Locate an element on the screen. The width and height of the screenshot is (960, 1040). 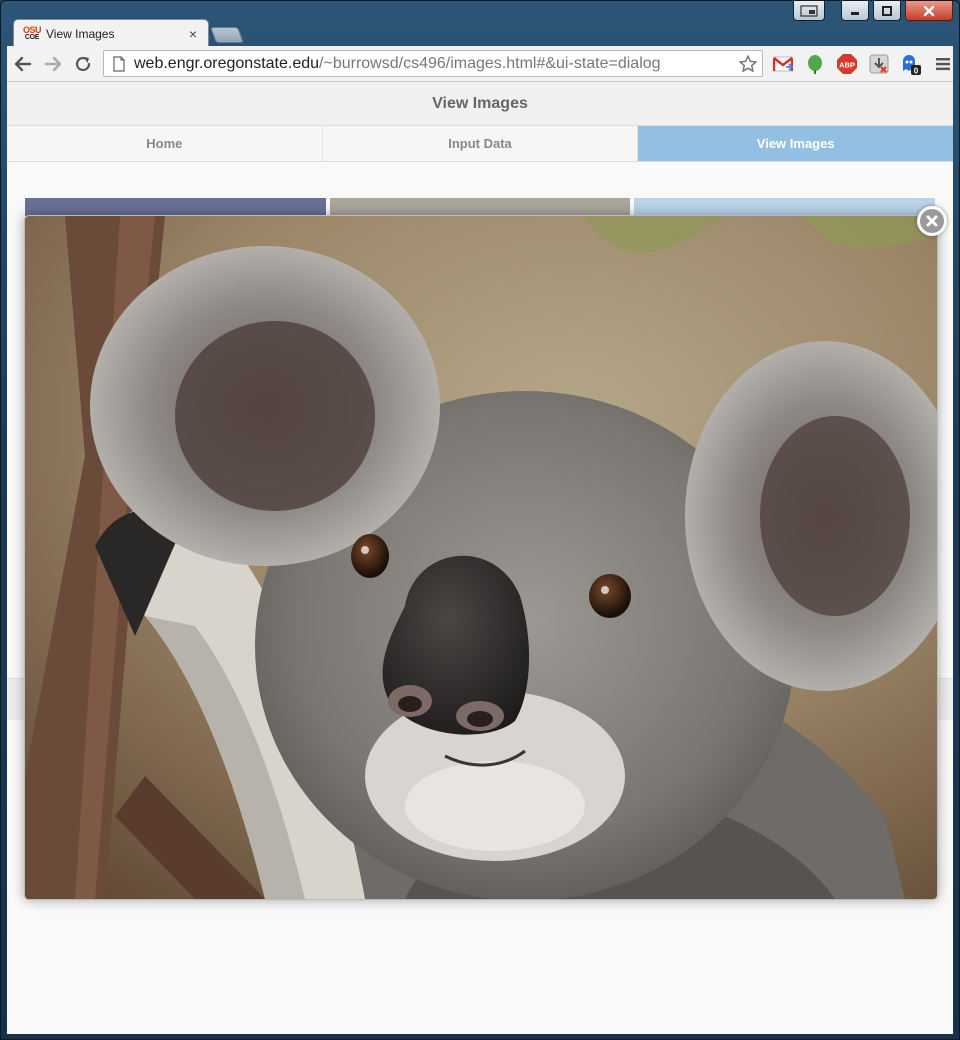
tab-title: View Images is located at coordinates (80, 33).